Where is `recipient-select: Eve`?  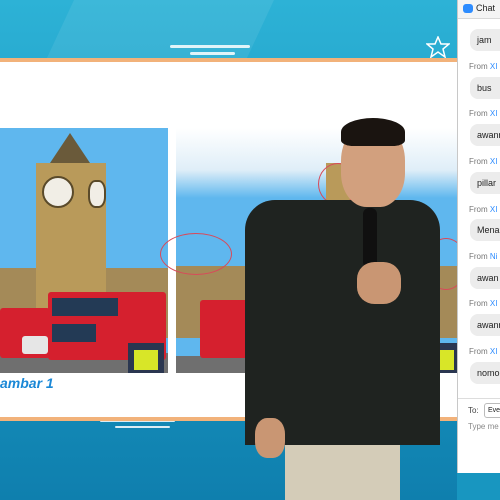 recipient-select: Eve is located at coordinates (492, 410).